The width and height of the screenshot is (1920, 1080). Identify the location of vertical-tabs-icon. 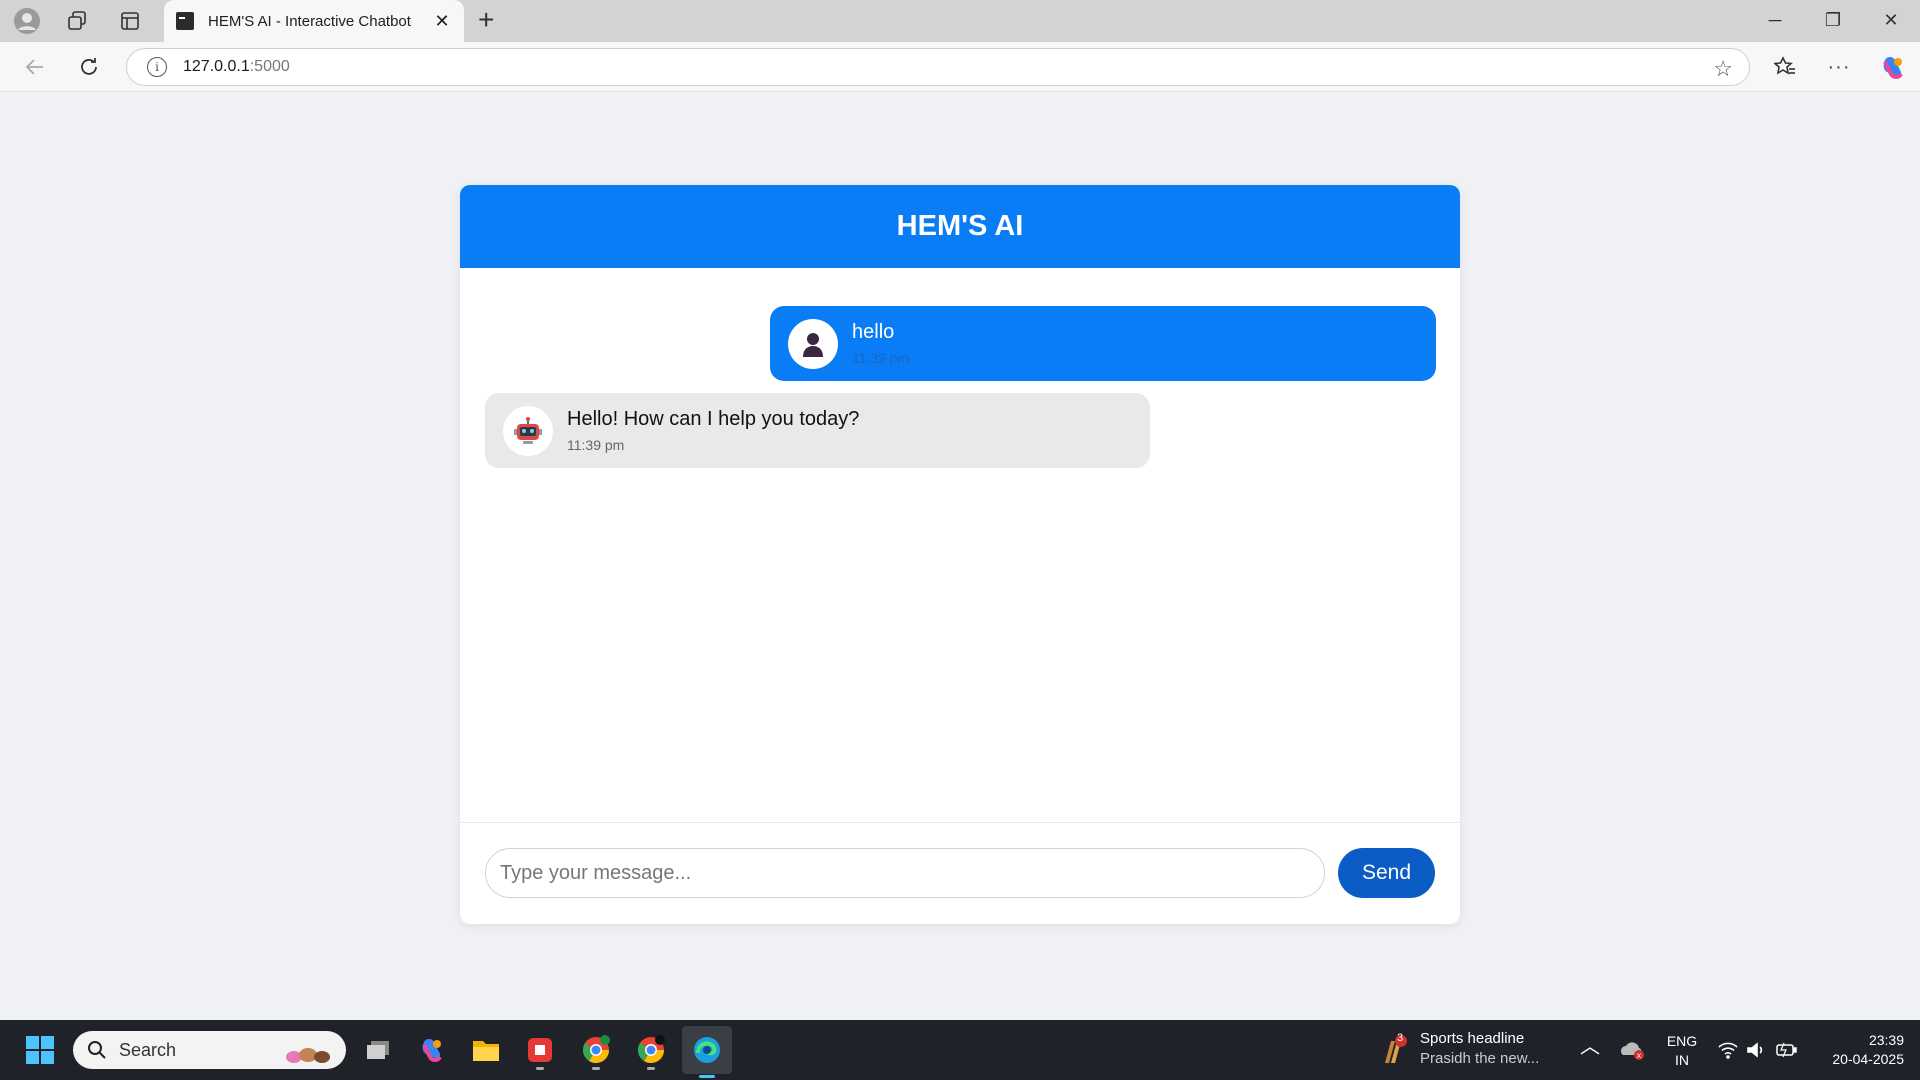
(130, 21).